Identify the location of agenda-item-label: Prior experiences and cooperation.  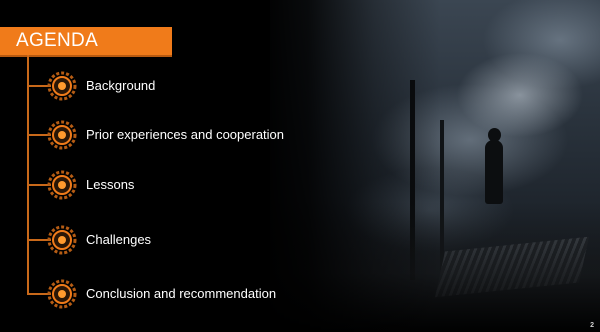
(185, 134).